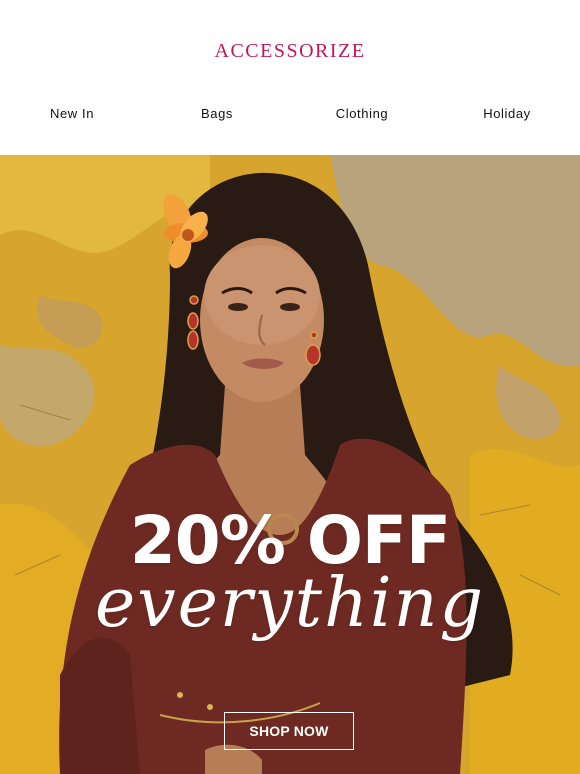 The width and height of the screenshot is (580, 774). I want to click on nav-item-clothing: Clothing, so click(362, 113).